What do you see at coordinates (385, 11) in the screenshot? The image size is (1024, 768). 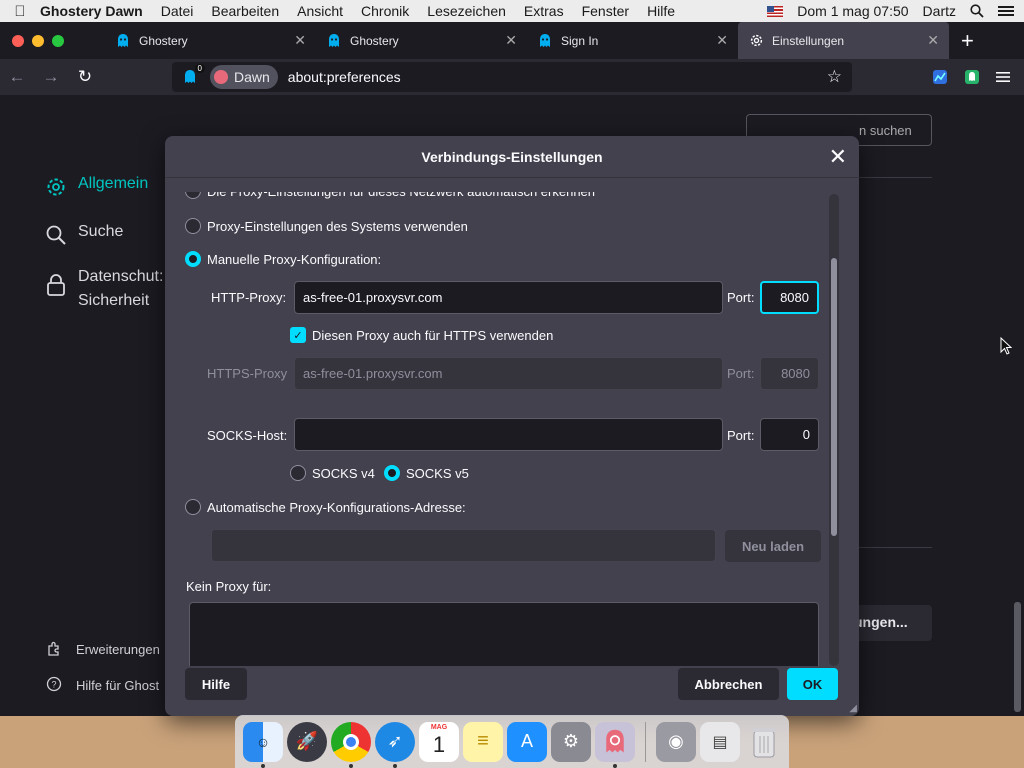 I see `menu-chronik: Chronik` at bounding box center [385, 11].